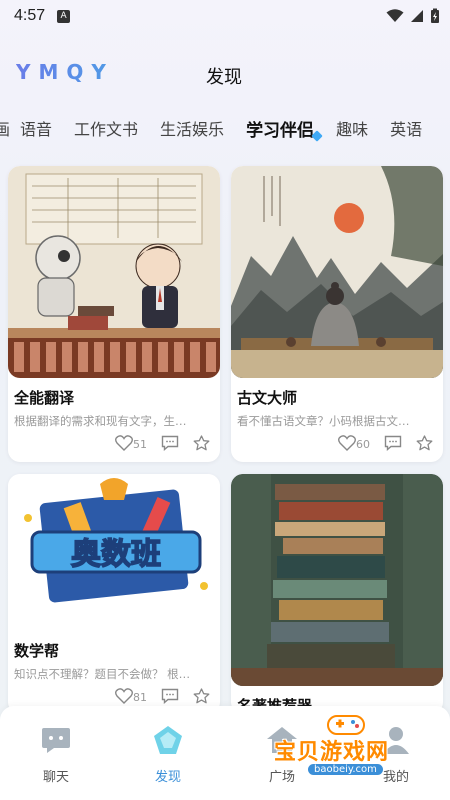 This screenshot has height=800, width=450. I want to click on card-image-translator, so click(114, 272).